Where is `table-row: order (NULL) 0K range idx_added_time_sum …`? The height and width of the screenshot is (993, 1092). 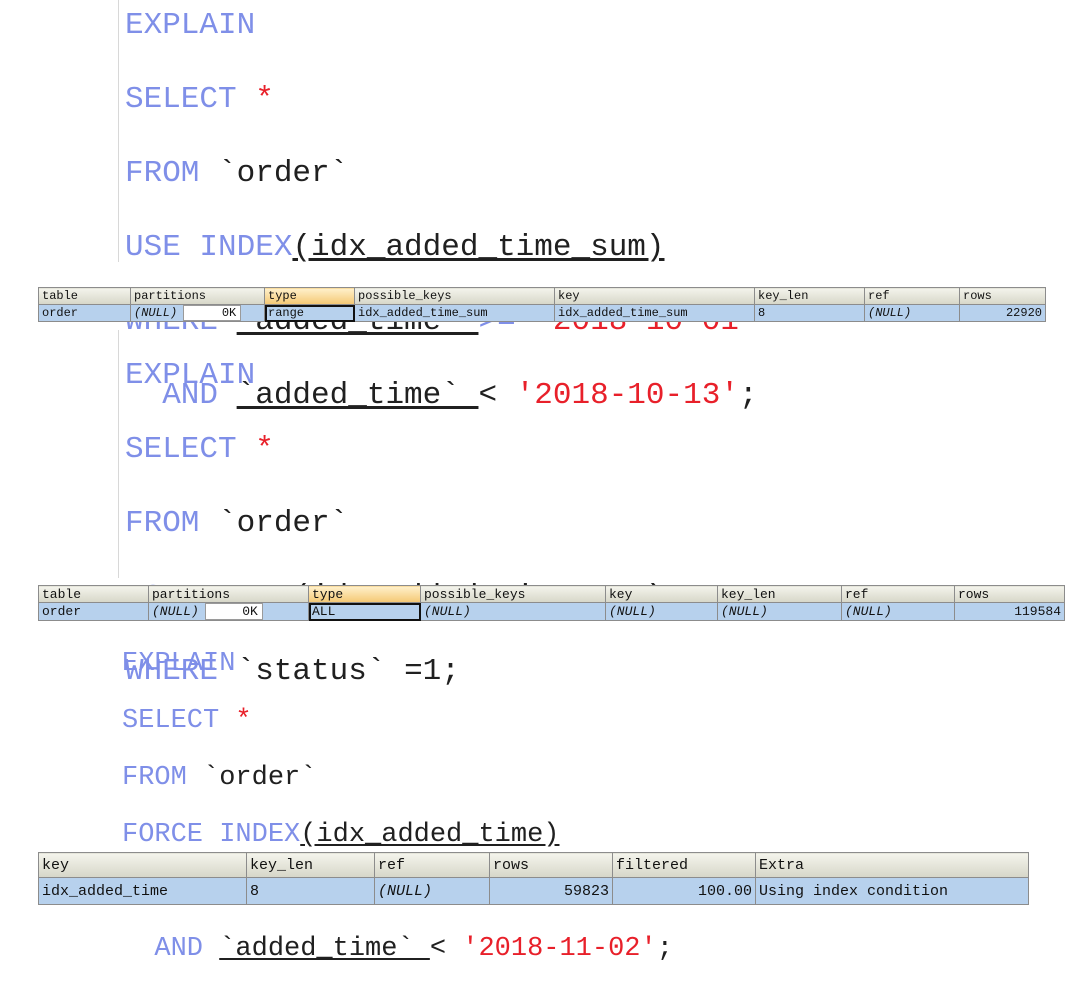
table-row: order (NULL) 0K range idx_added_time_sum … is located at coordinates (542, 313).